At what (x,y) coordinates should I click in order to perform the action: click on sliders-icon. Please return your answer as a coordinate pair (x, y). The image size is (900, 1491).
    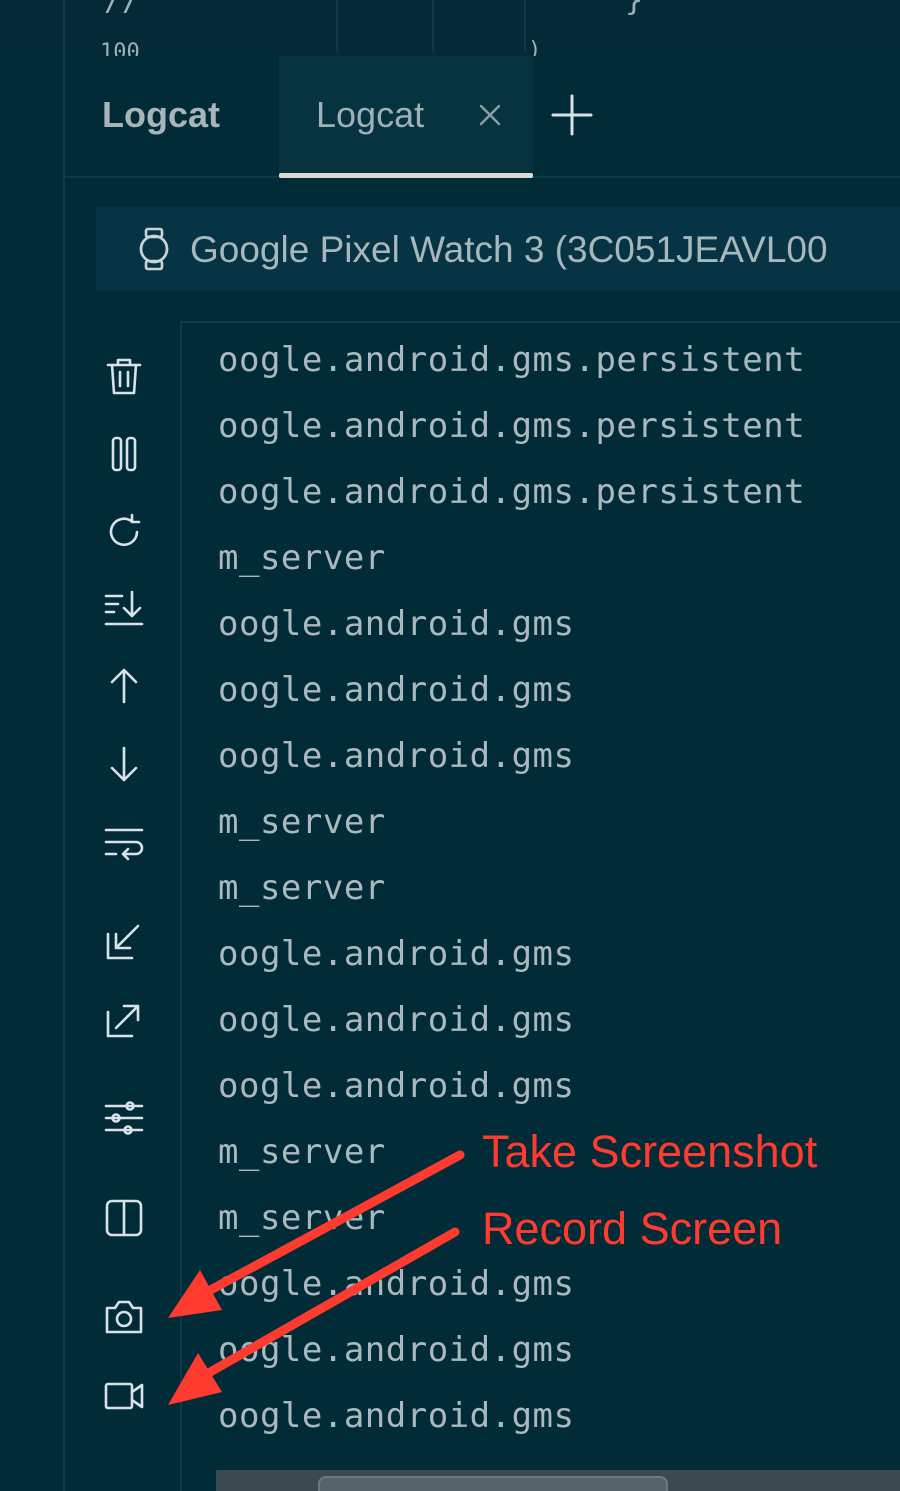
    Looking at the image, I should click on (124, 1118).